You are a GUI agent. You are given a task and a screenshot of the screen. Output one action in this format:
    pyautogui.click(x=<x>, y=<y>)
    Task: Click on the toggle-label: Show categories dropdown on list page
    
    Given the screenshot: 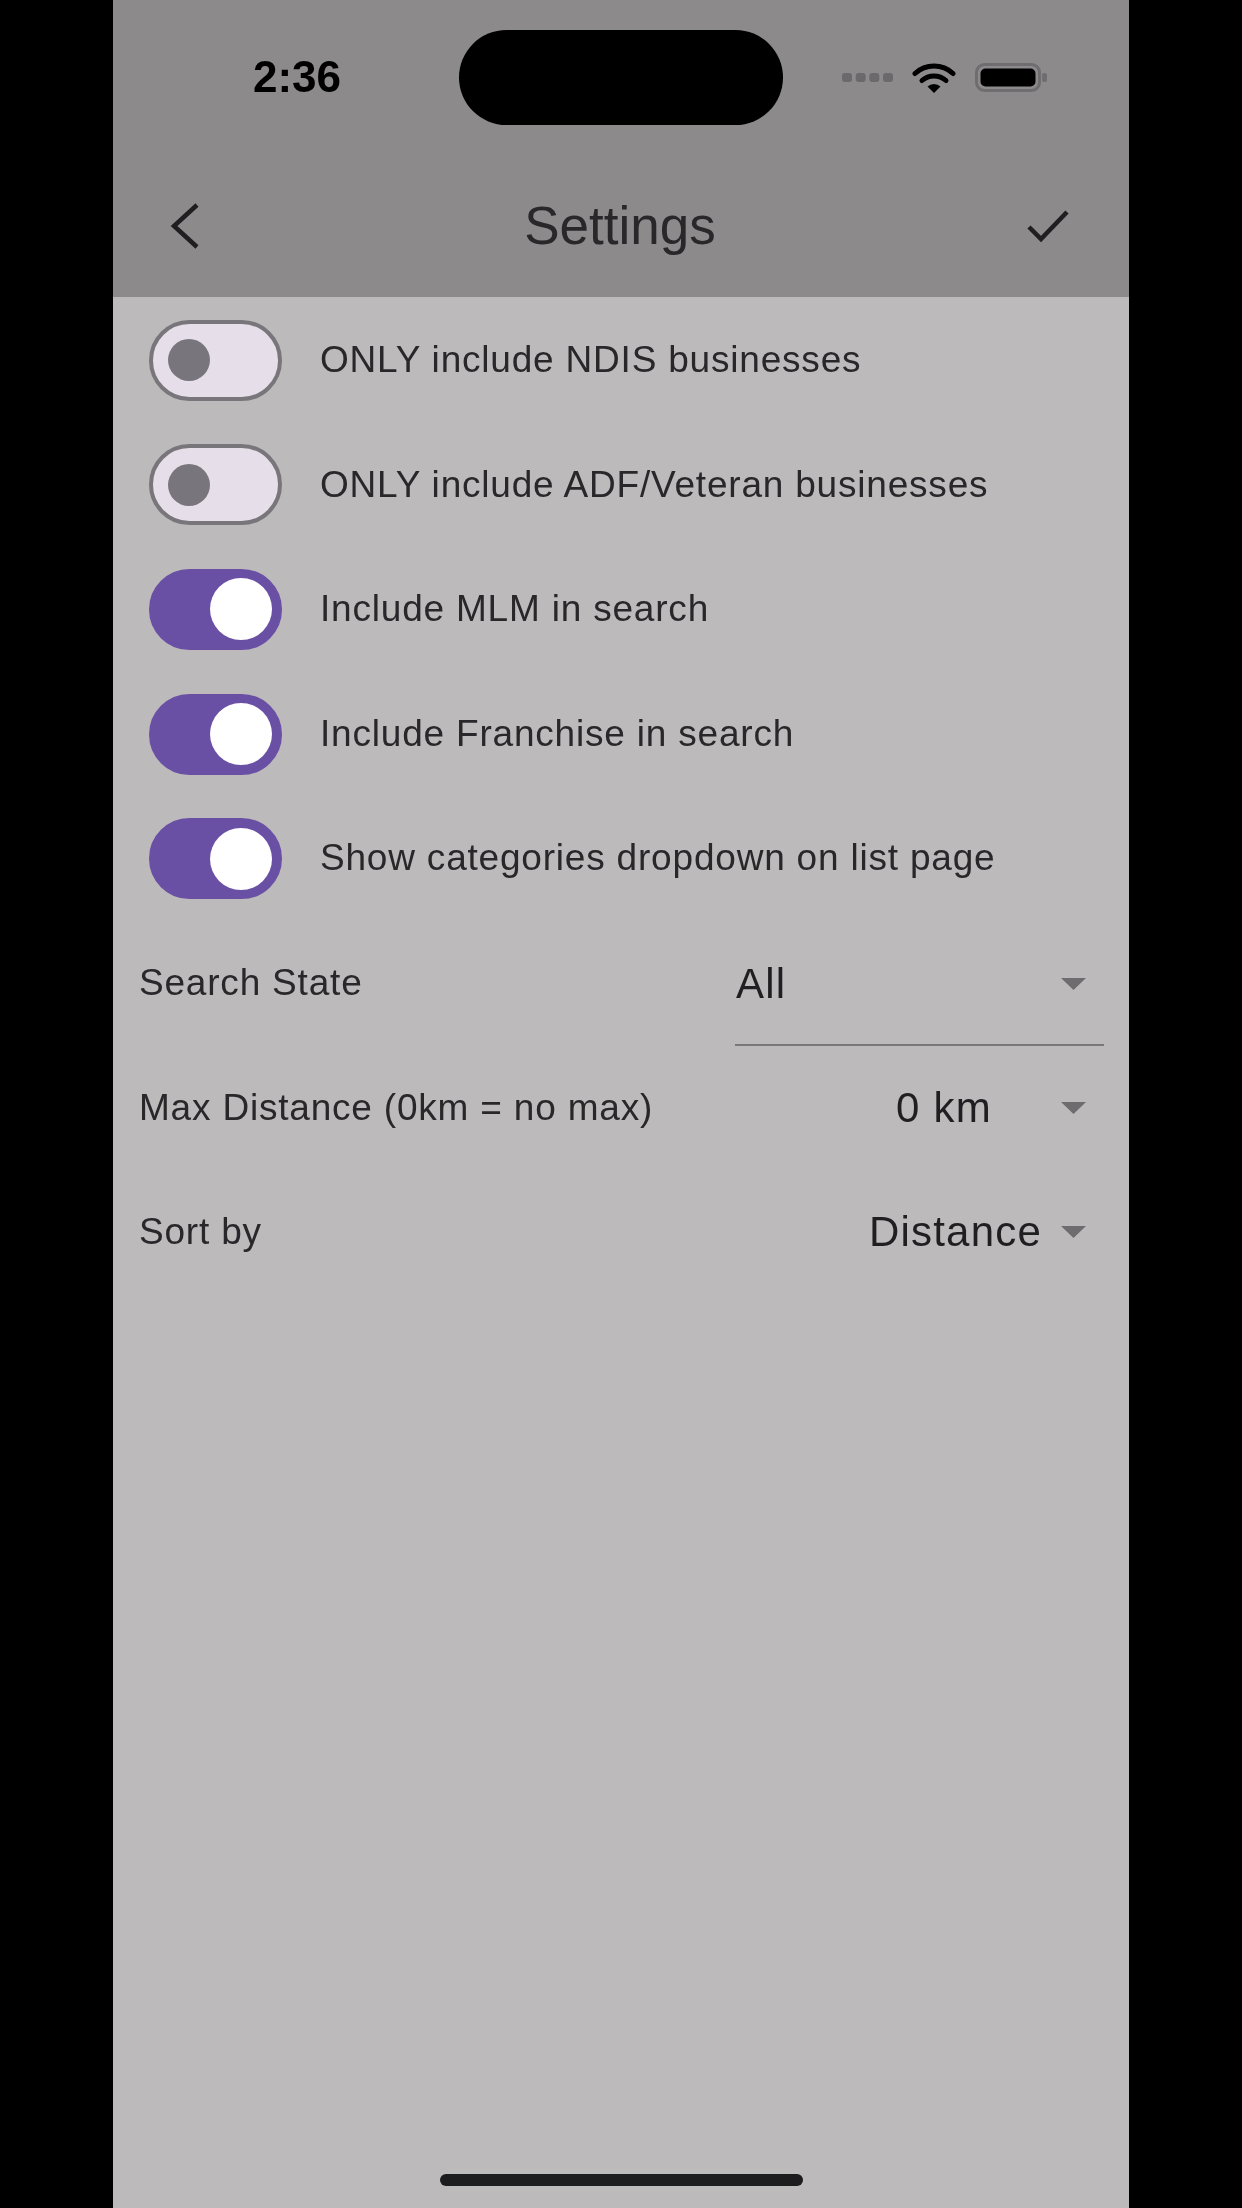 What is the action you would take?
    pyautogui.click(x=658, y=858)
    